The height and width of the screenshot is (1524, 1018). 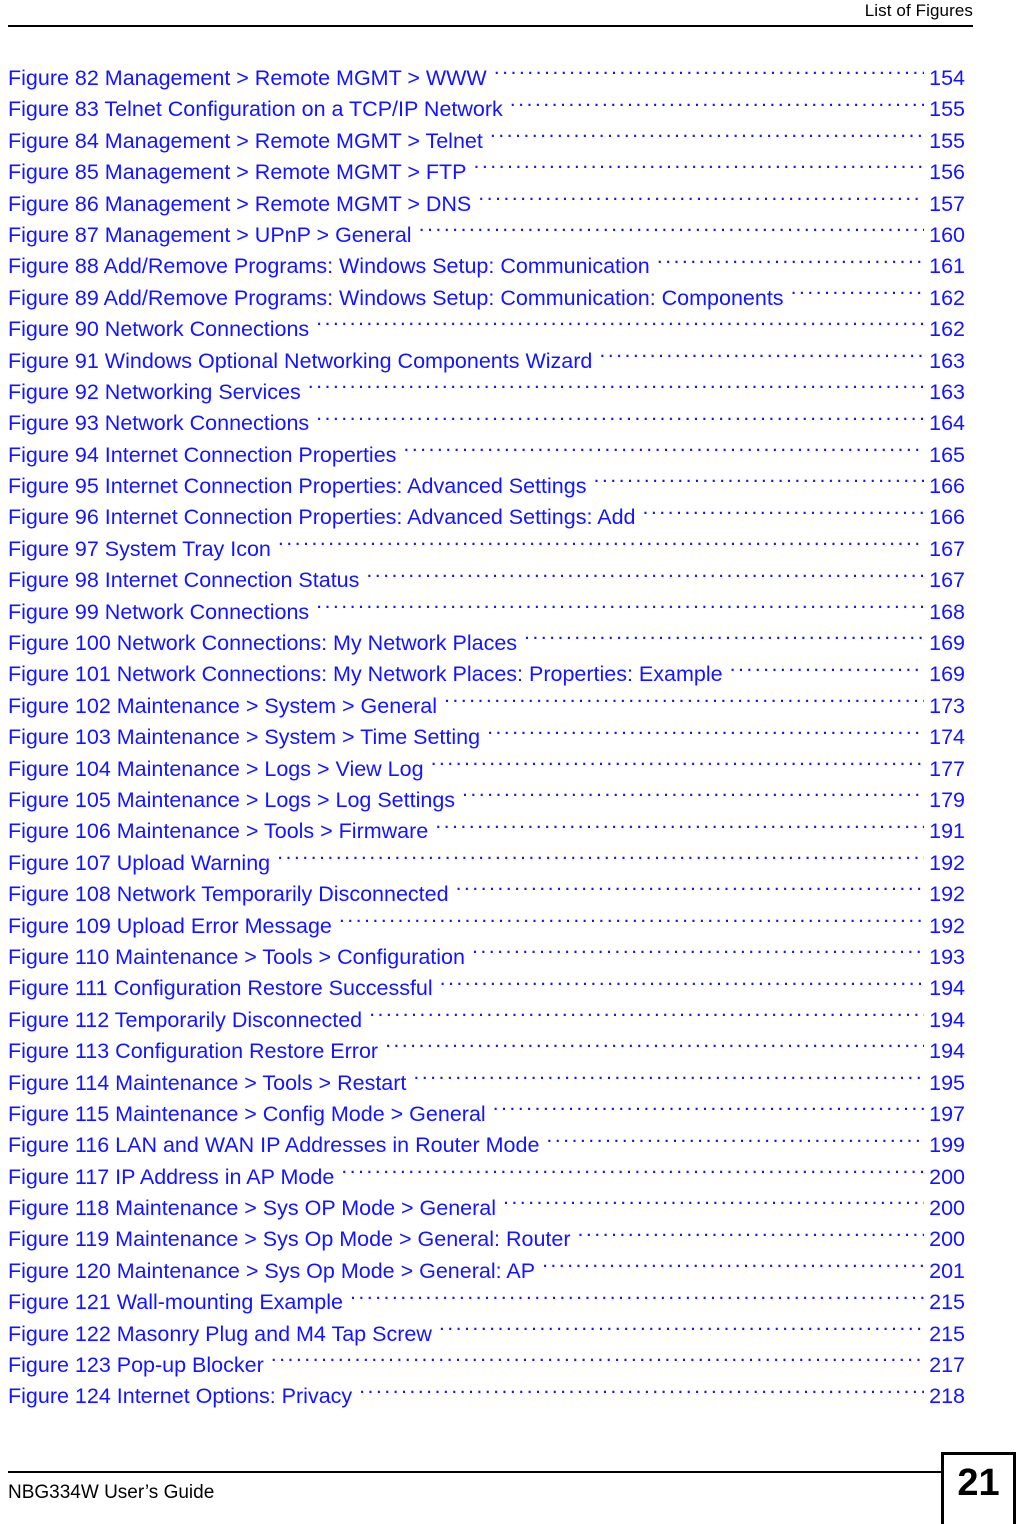 I want to click on toc-entry-label: Figure 86 Management > Remote MGMT > DNS, so click(x=240, y=203).